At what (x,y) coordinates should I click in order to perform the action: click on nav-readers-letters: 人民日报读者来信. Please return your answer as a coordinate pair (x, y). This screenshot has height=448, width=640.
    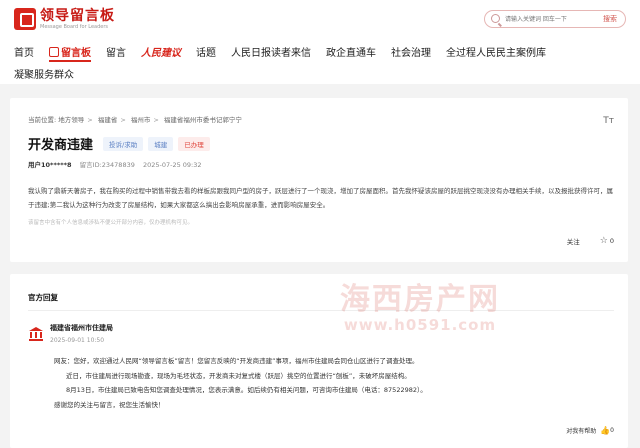
    Looking at the image, I should click on (271, 51).